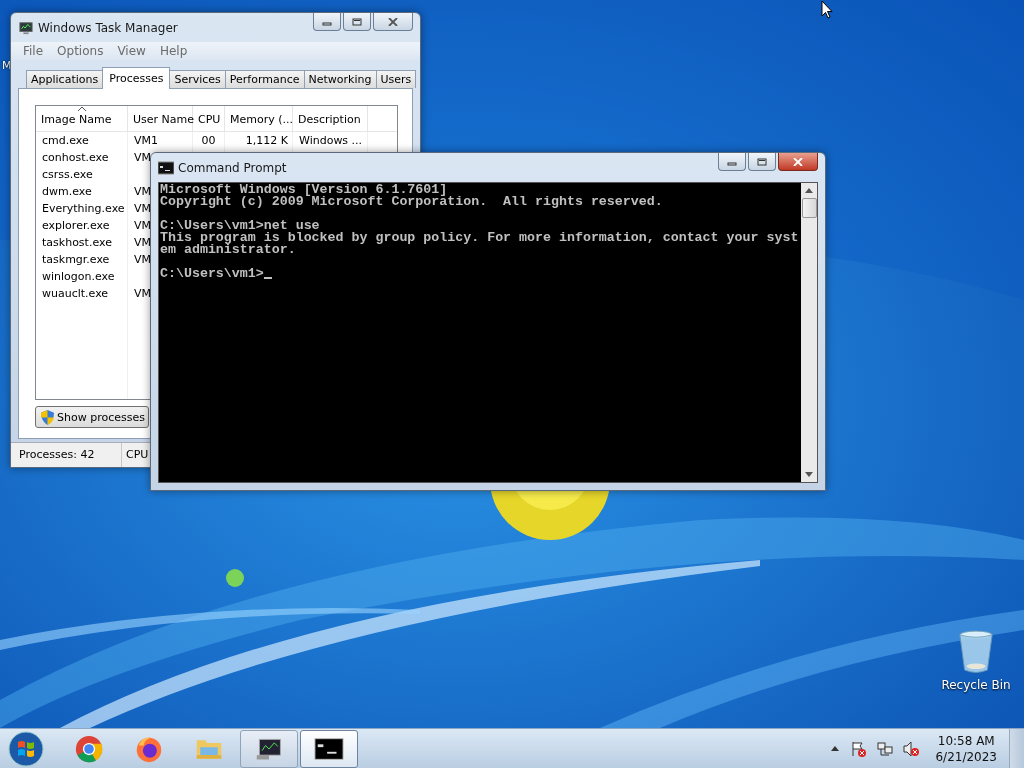 Image resolution: width=1024 pixels, height=768 pixels. What do you see at coordinates (209, 118) in the screenshot?
I see `column-header: CPU` at bounding box center [209, 118].